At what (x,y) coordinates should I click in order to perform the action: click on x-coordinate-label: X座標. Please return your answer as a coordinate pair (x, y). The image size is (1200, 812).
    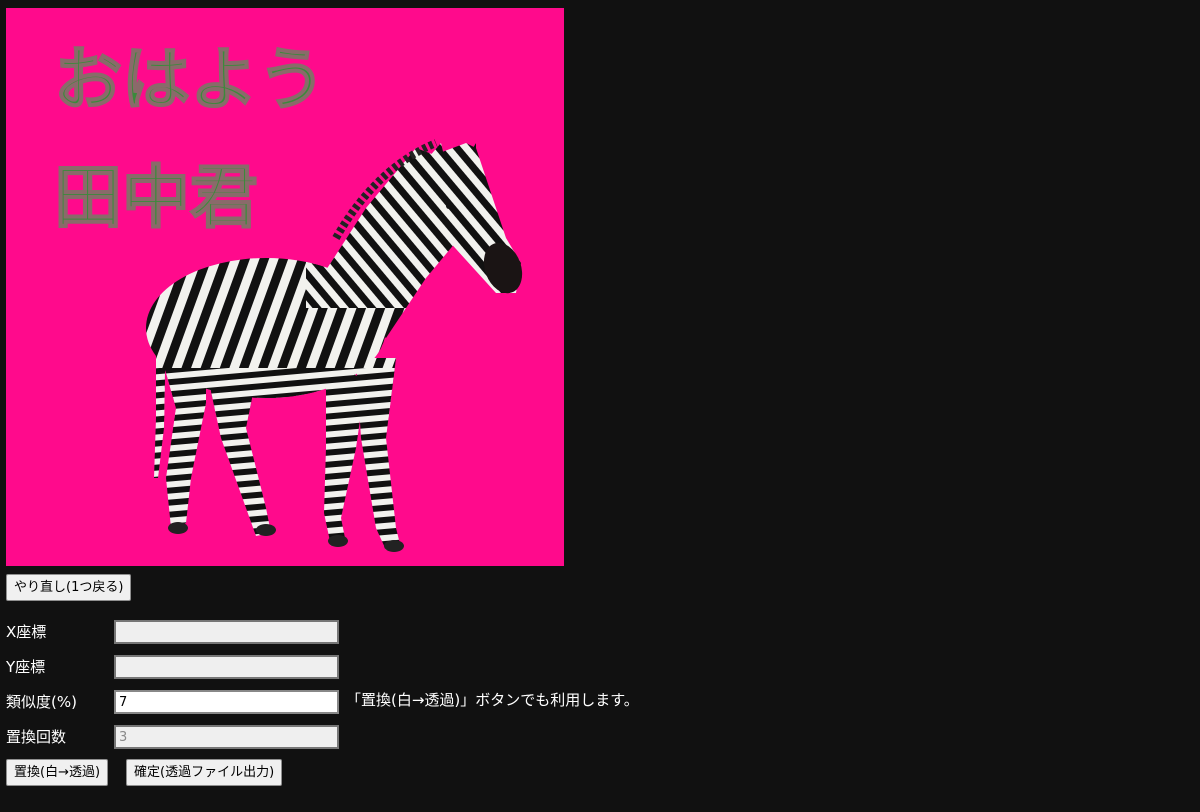
    Looking at the image, I should click on (26, 632).